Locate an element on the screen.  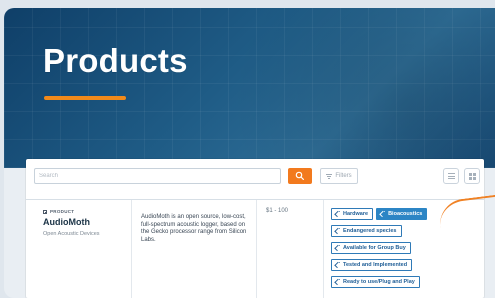
filter-icon is located at coordinates (329, 176).